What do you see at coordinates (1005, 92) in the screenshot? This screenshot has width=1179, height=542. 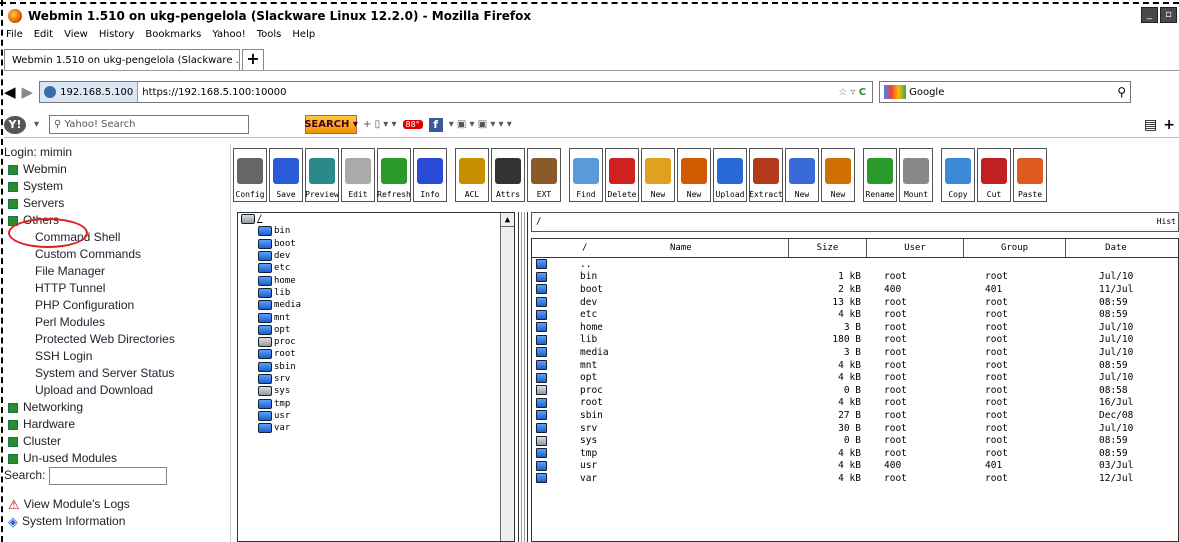 I see `web-search-box: Google ⚲` at bounding box center [1005, 92].